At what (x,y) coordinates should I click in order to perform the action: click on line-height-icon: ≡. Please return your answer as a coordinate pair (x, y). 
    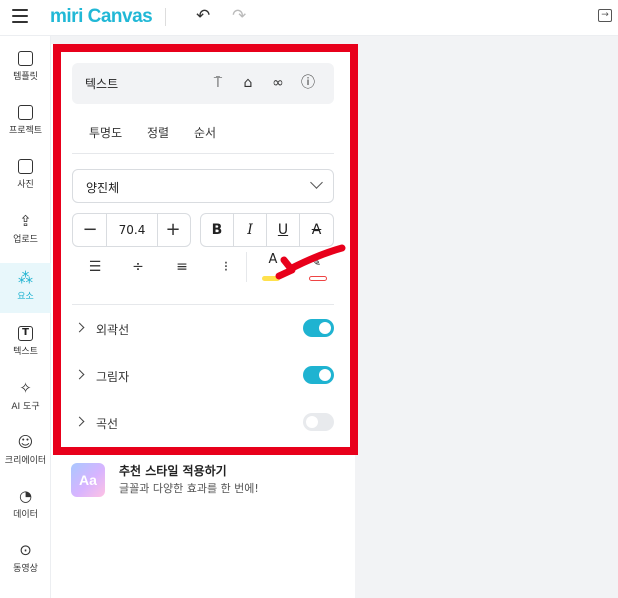
    Looking at the image, I should click on (182, 267).